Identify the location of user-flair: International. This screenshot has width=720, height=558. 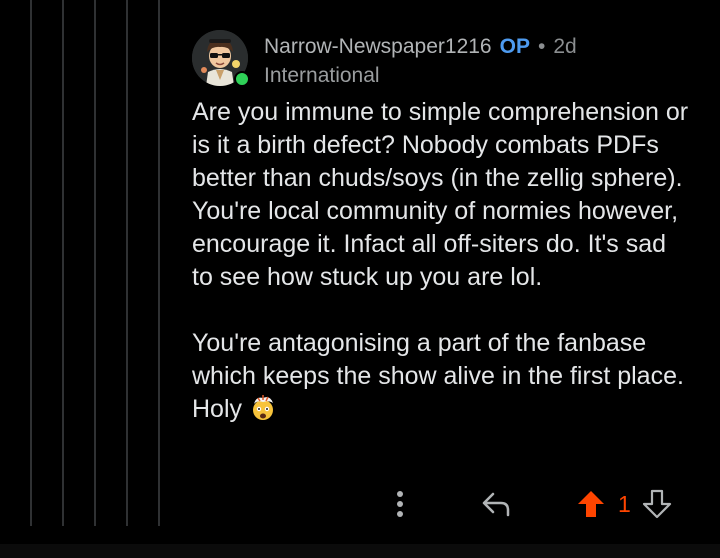
(322, 75).